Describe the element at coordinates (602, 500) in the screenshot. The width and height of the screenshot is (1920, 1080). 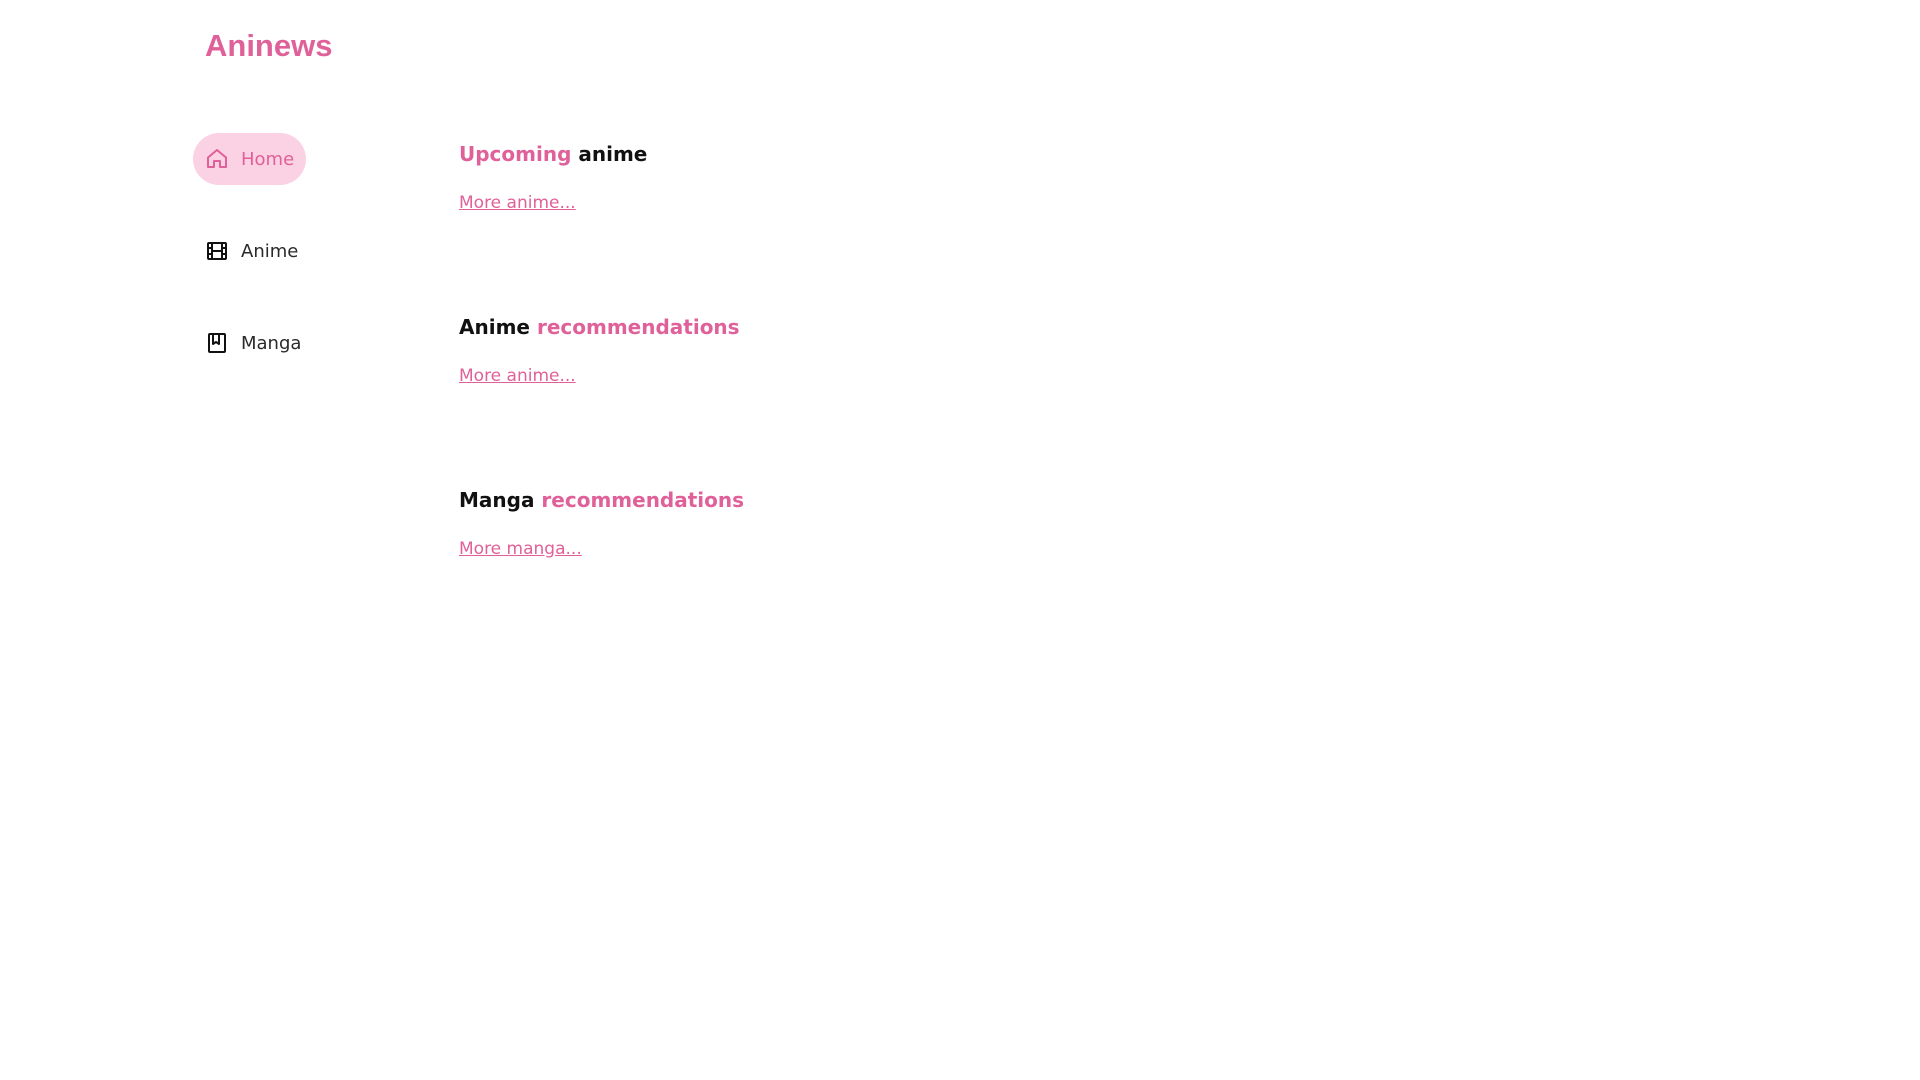
I see `section-title: Manga recommendations` at that location.